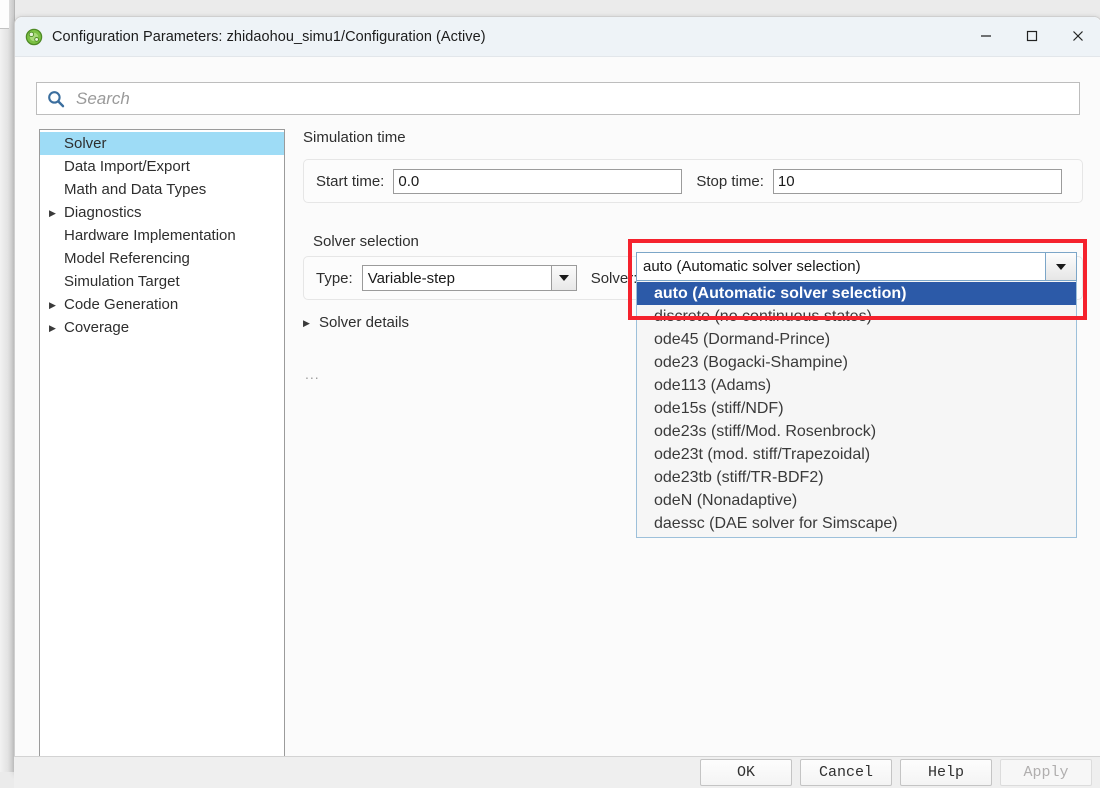  I want to click on sidebar-item-math-and-data-types: ▶ Math and Data Types, so click(162, 189).